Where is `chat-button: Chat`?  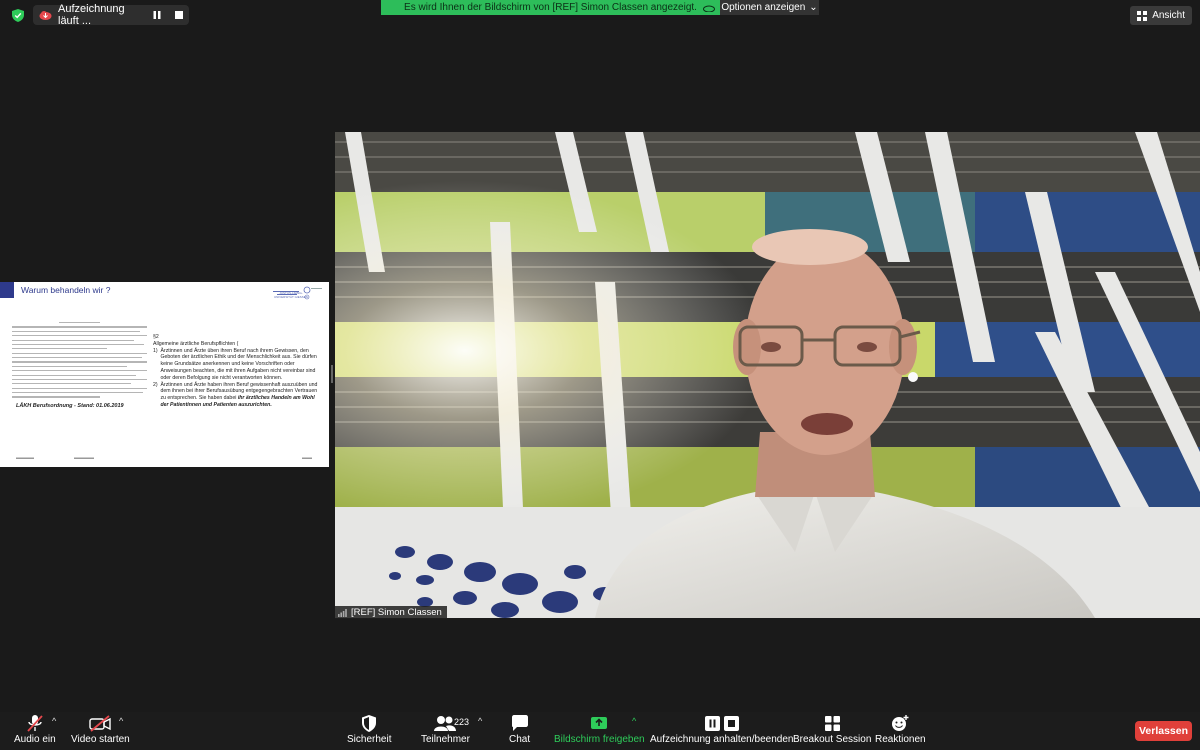
chat-button: Chat is located at coordinates (519, 730).